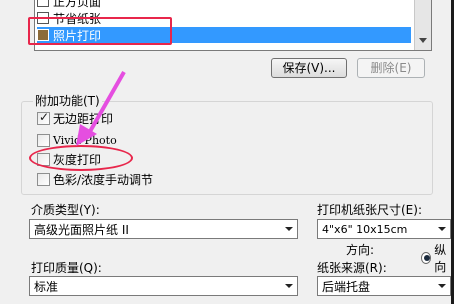 The width and height of the screenshot is (454, 304). Describe the element at coordinates (81, 229) in the screenshot. I see `media-type-value: 高级光面照片纸 II` at that location.